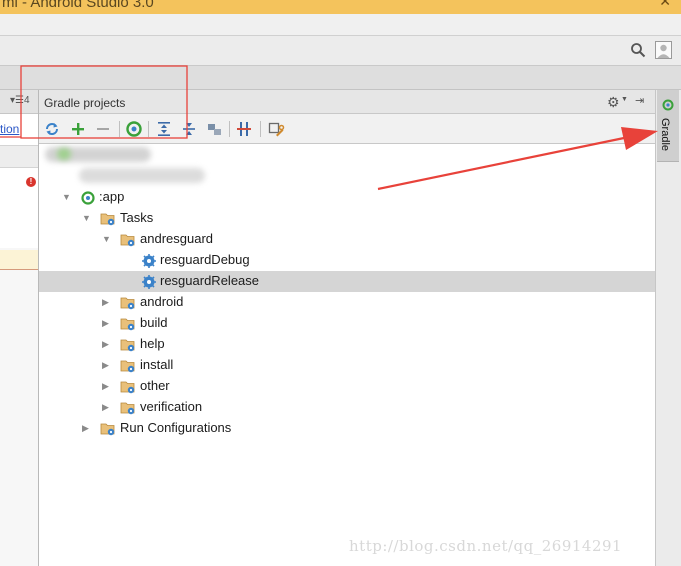 The height and width of the screenshot is (566, 681). What do you see at coordinates (78, 129) in the screenshot?
I see `plus-icon` at bounding box center [78, 129].